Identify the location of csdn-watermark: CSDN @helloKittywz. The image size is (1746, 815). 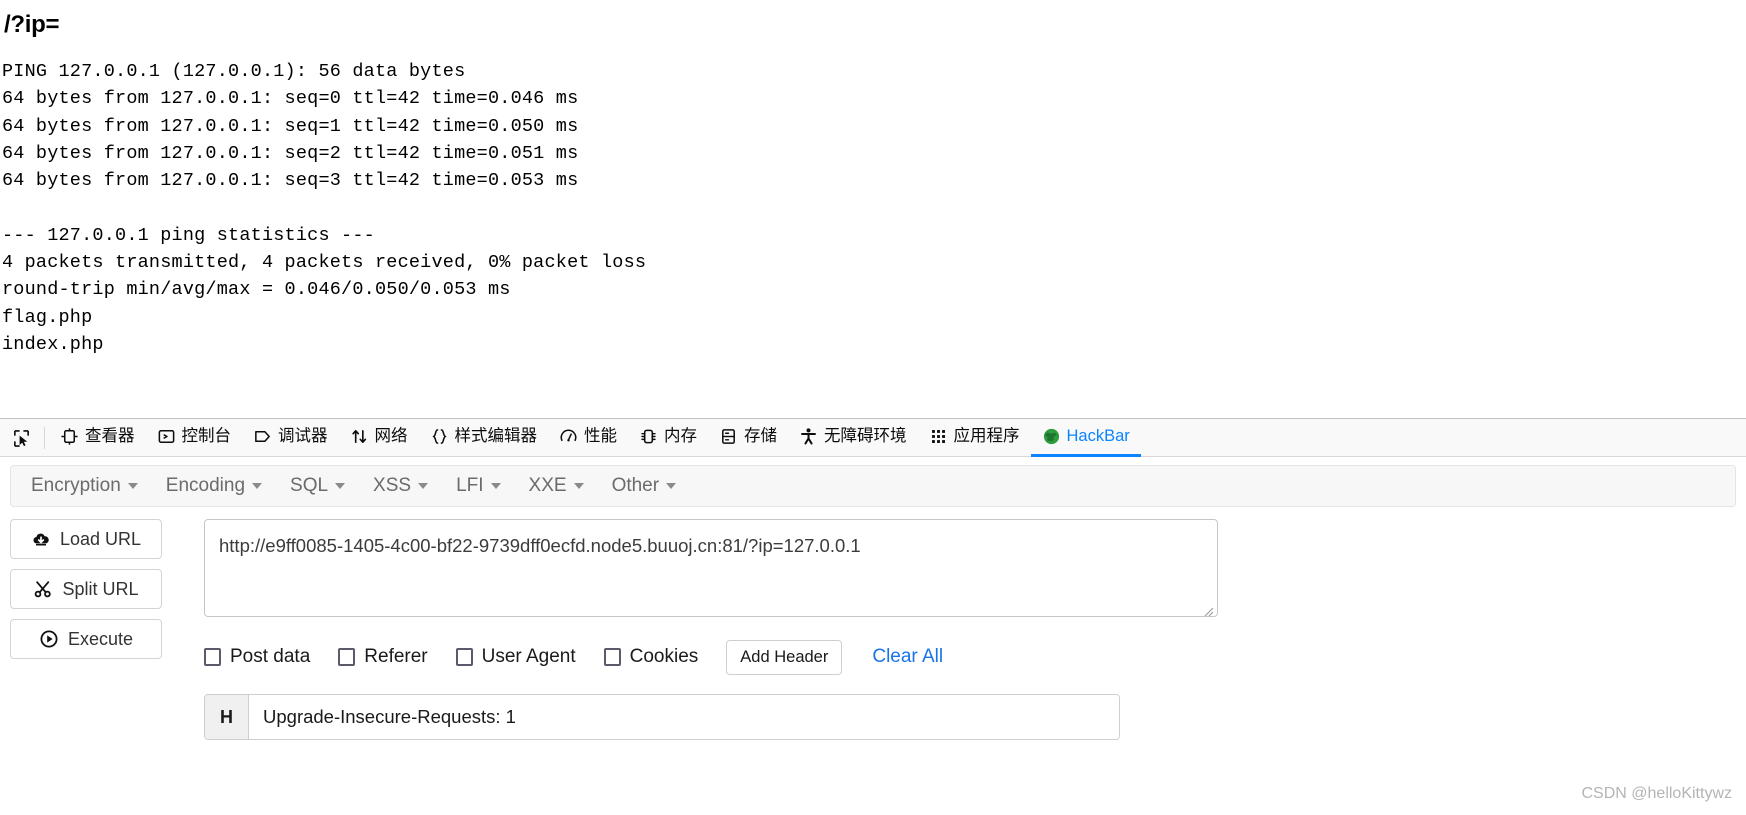
(1657, 793).